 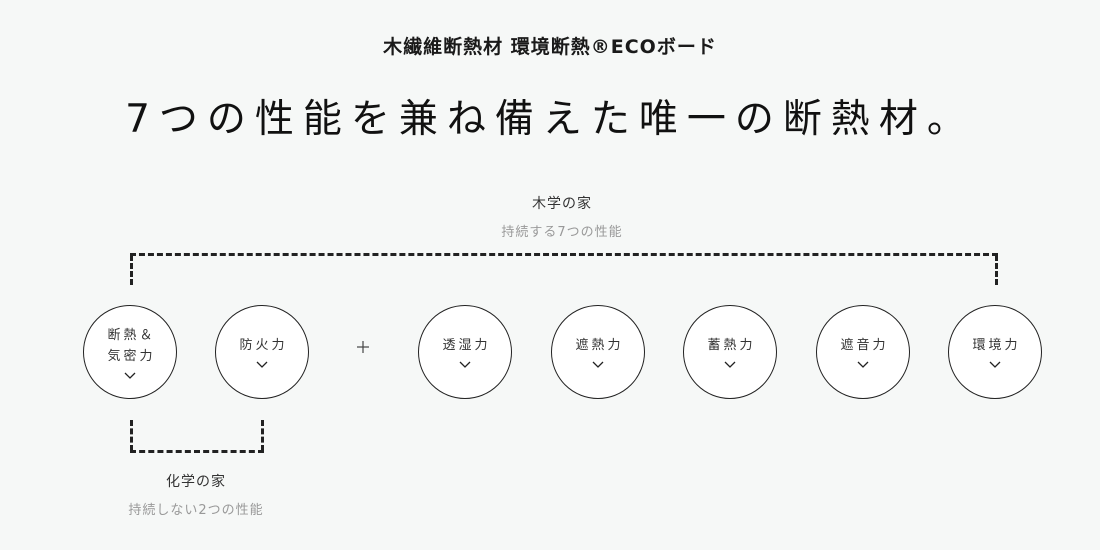 I want to click on performance-node-sound-insulation: 遮音力, so click(x=863, y=352).